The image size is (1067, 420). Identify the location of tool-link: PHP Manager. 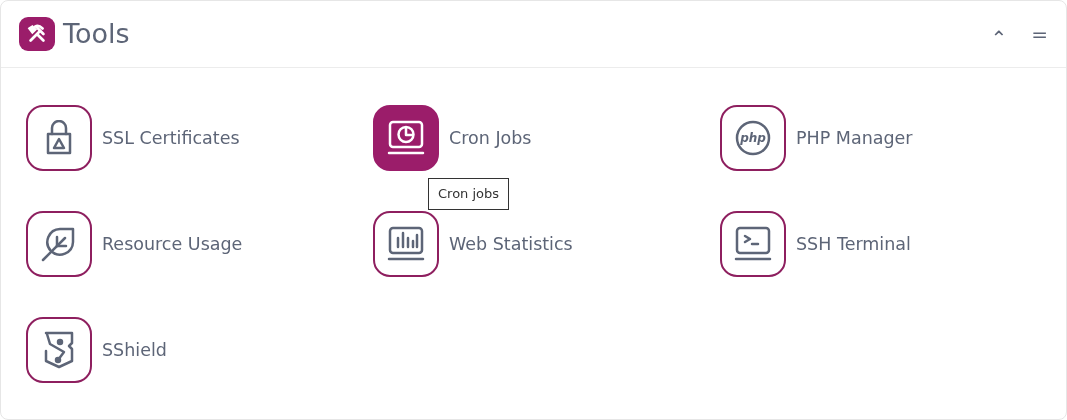
(854, 138).